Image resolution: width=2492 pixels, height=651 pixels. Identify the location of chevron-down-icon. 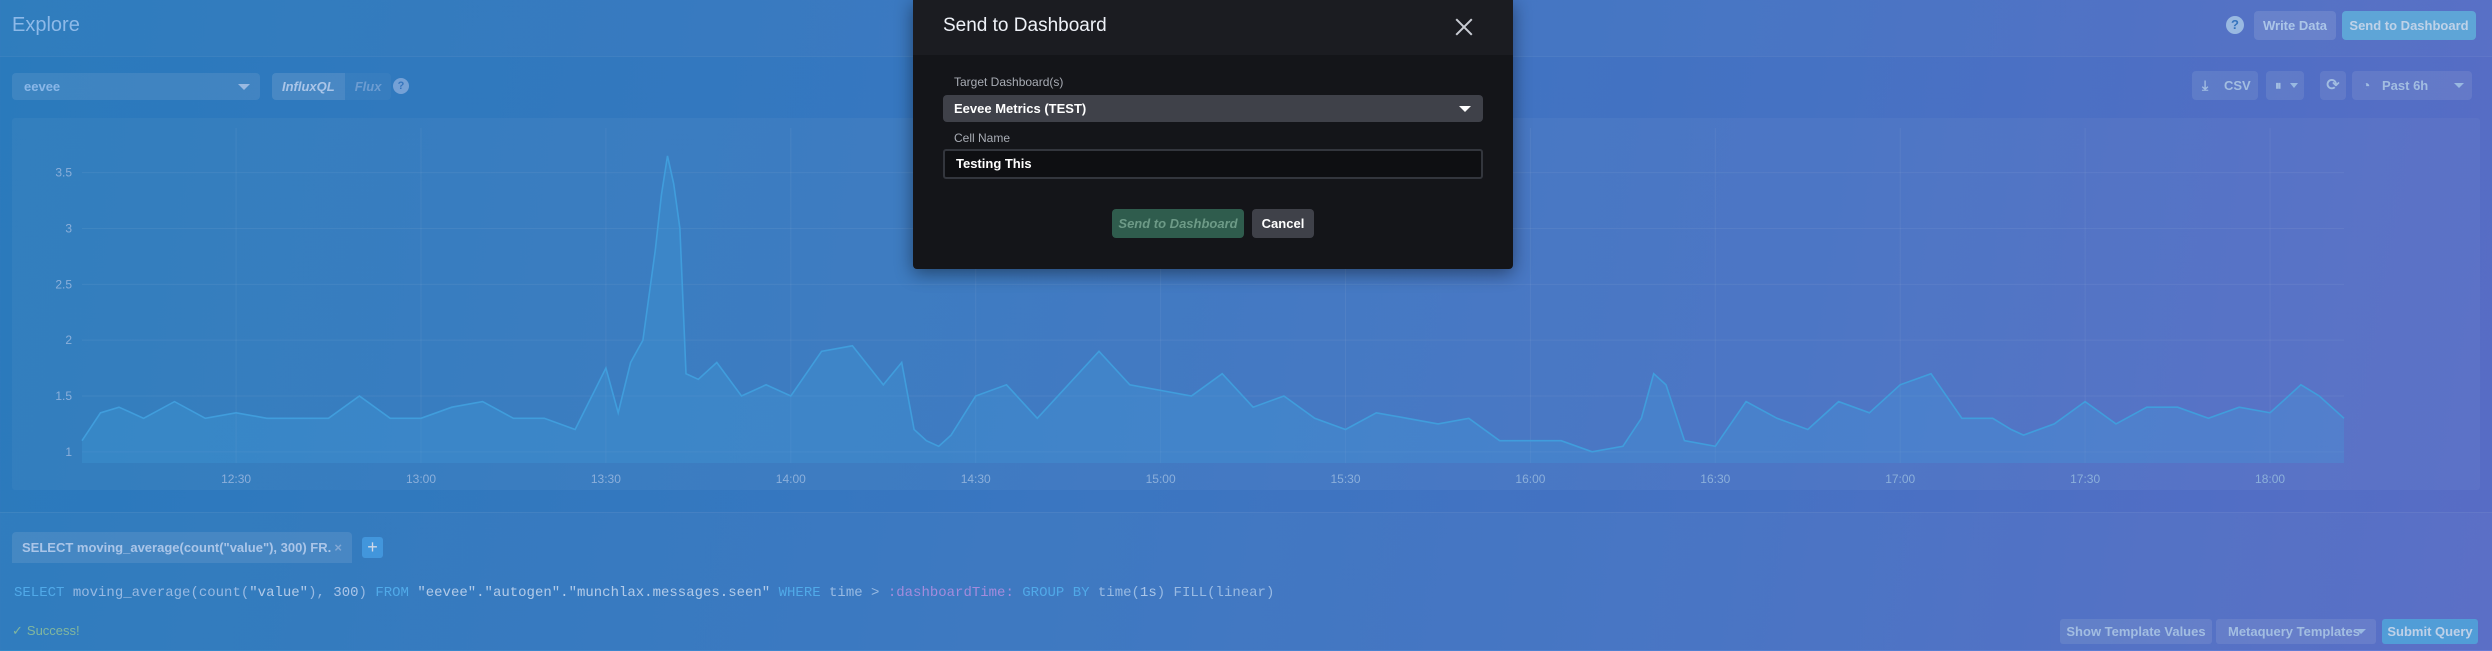
(1465, 109).